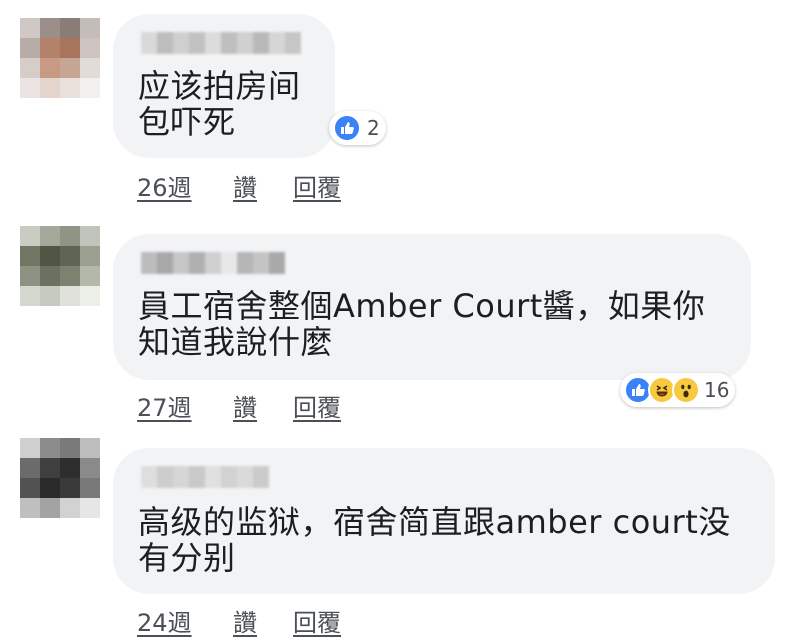  I want to click on reactions-summary: 16, so click(678, 390).